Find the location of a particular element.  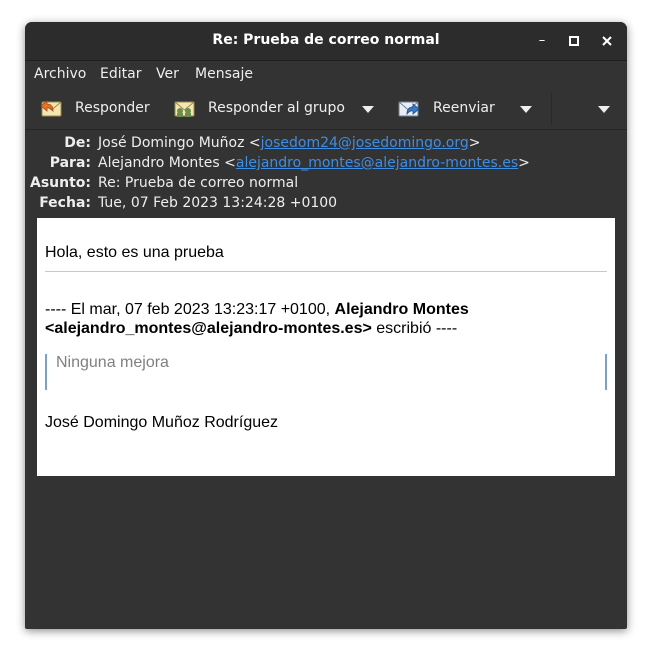

menu-ver: Ver is located at coordinates (167, 74).